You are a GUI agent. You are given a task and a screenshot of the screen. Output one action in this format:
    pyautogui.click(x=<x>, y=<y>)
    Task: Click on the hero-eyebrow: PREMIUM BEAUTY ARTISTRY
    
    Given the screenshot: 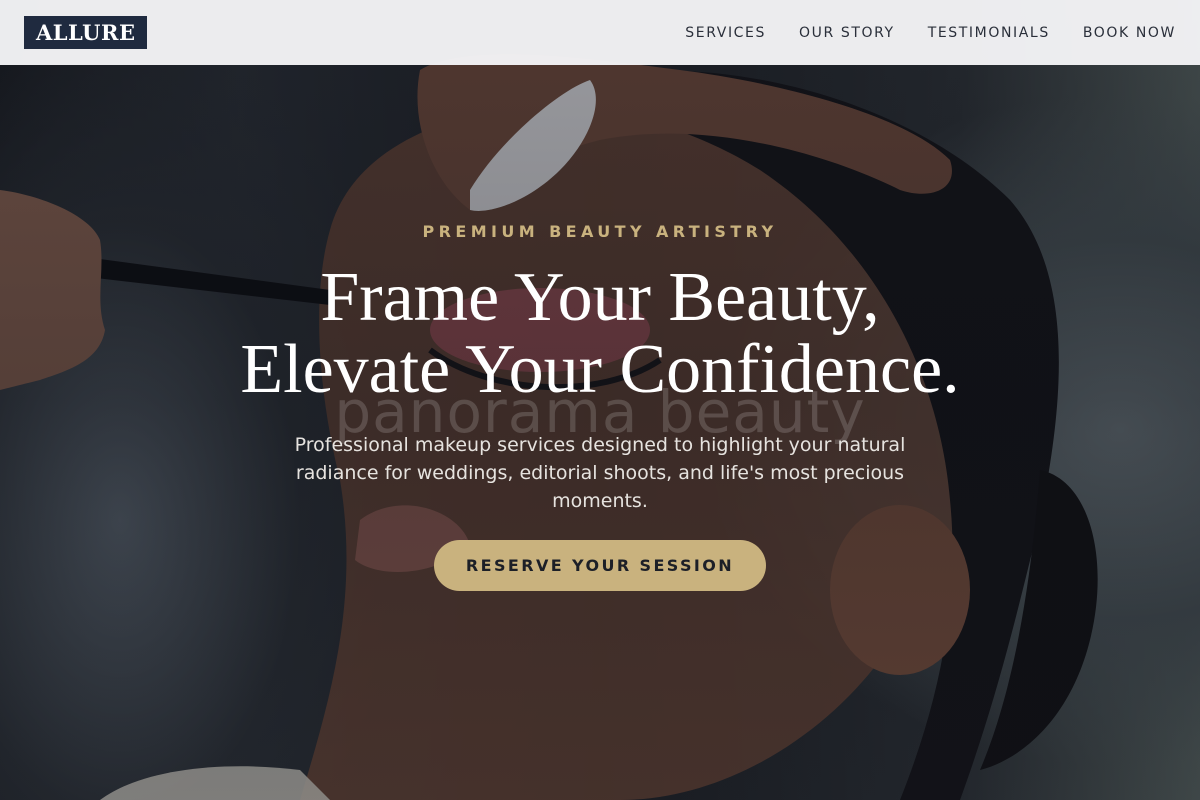 What is the action you would take?
    pyautogui.click(x=600, y=231)
    